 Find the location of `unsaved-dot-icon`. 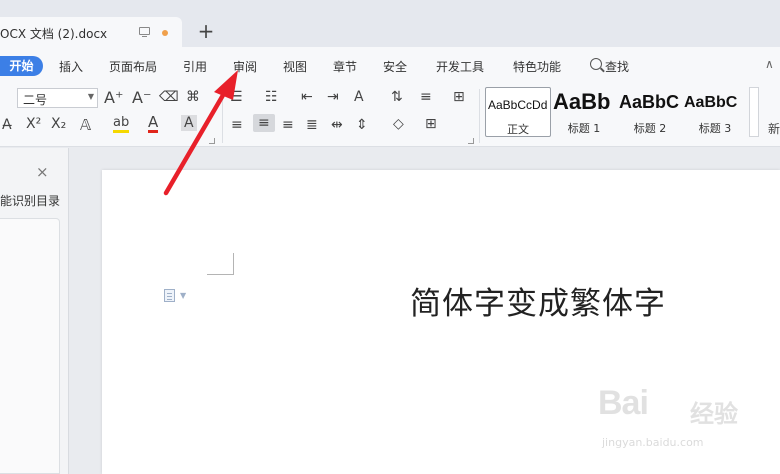

unsaved-dot-icon is located at coordinates (165, 33).